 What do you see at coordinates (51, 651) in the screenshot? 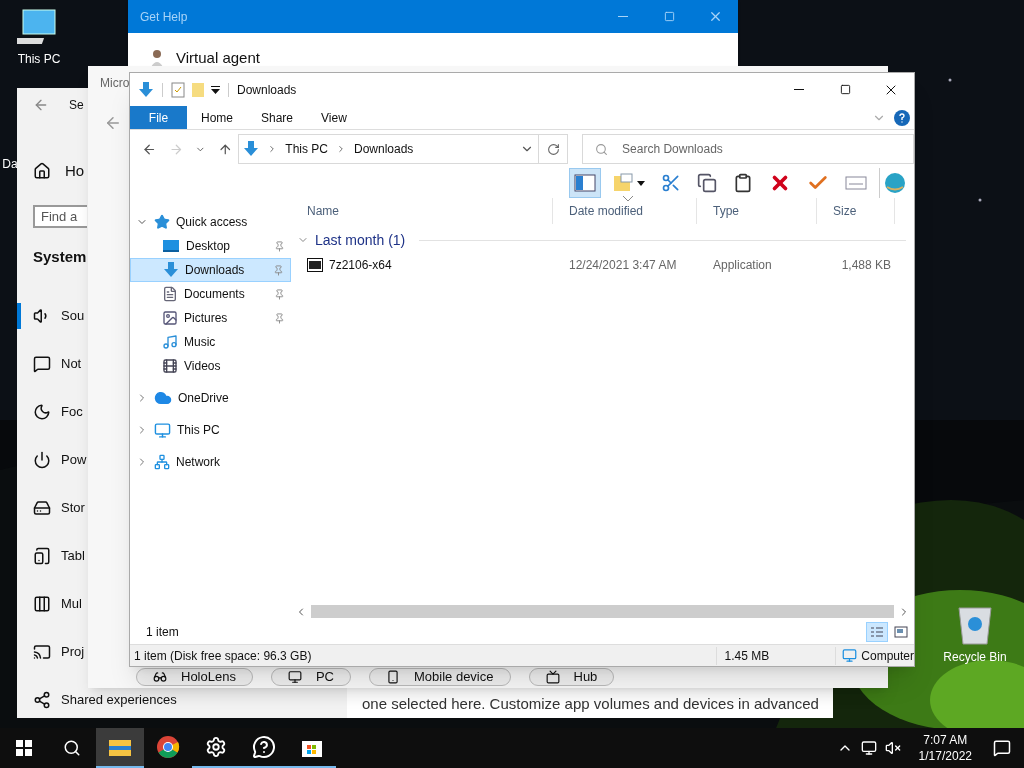
I see `settings-nav-item: Proj` at bounding box center [51, 651].